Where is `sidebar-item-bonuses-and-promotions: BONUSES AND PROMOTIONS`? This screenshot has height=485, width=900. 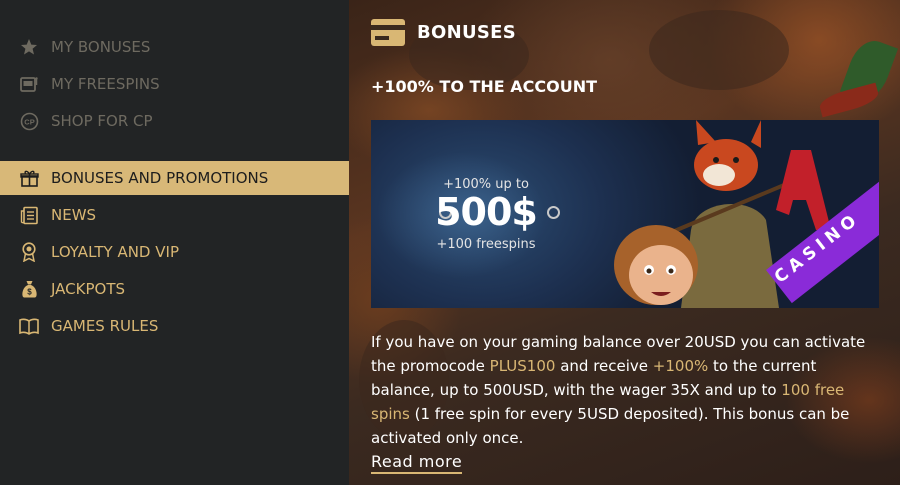
sidebar-item-bonuses-and-promotions: BONUSES AND PROMOTIONS is located at coordinates (174, 178).